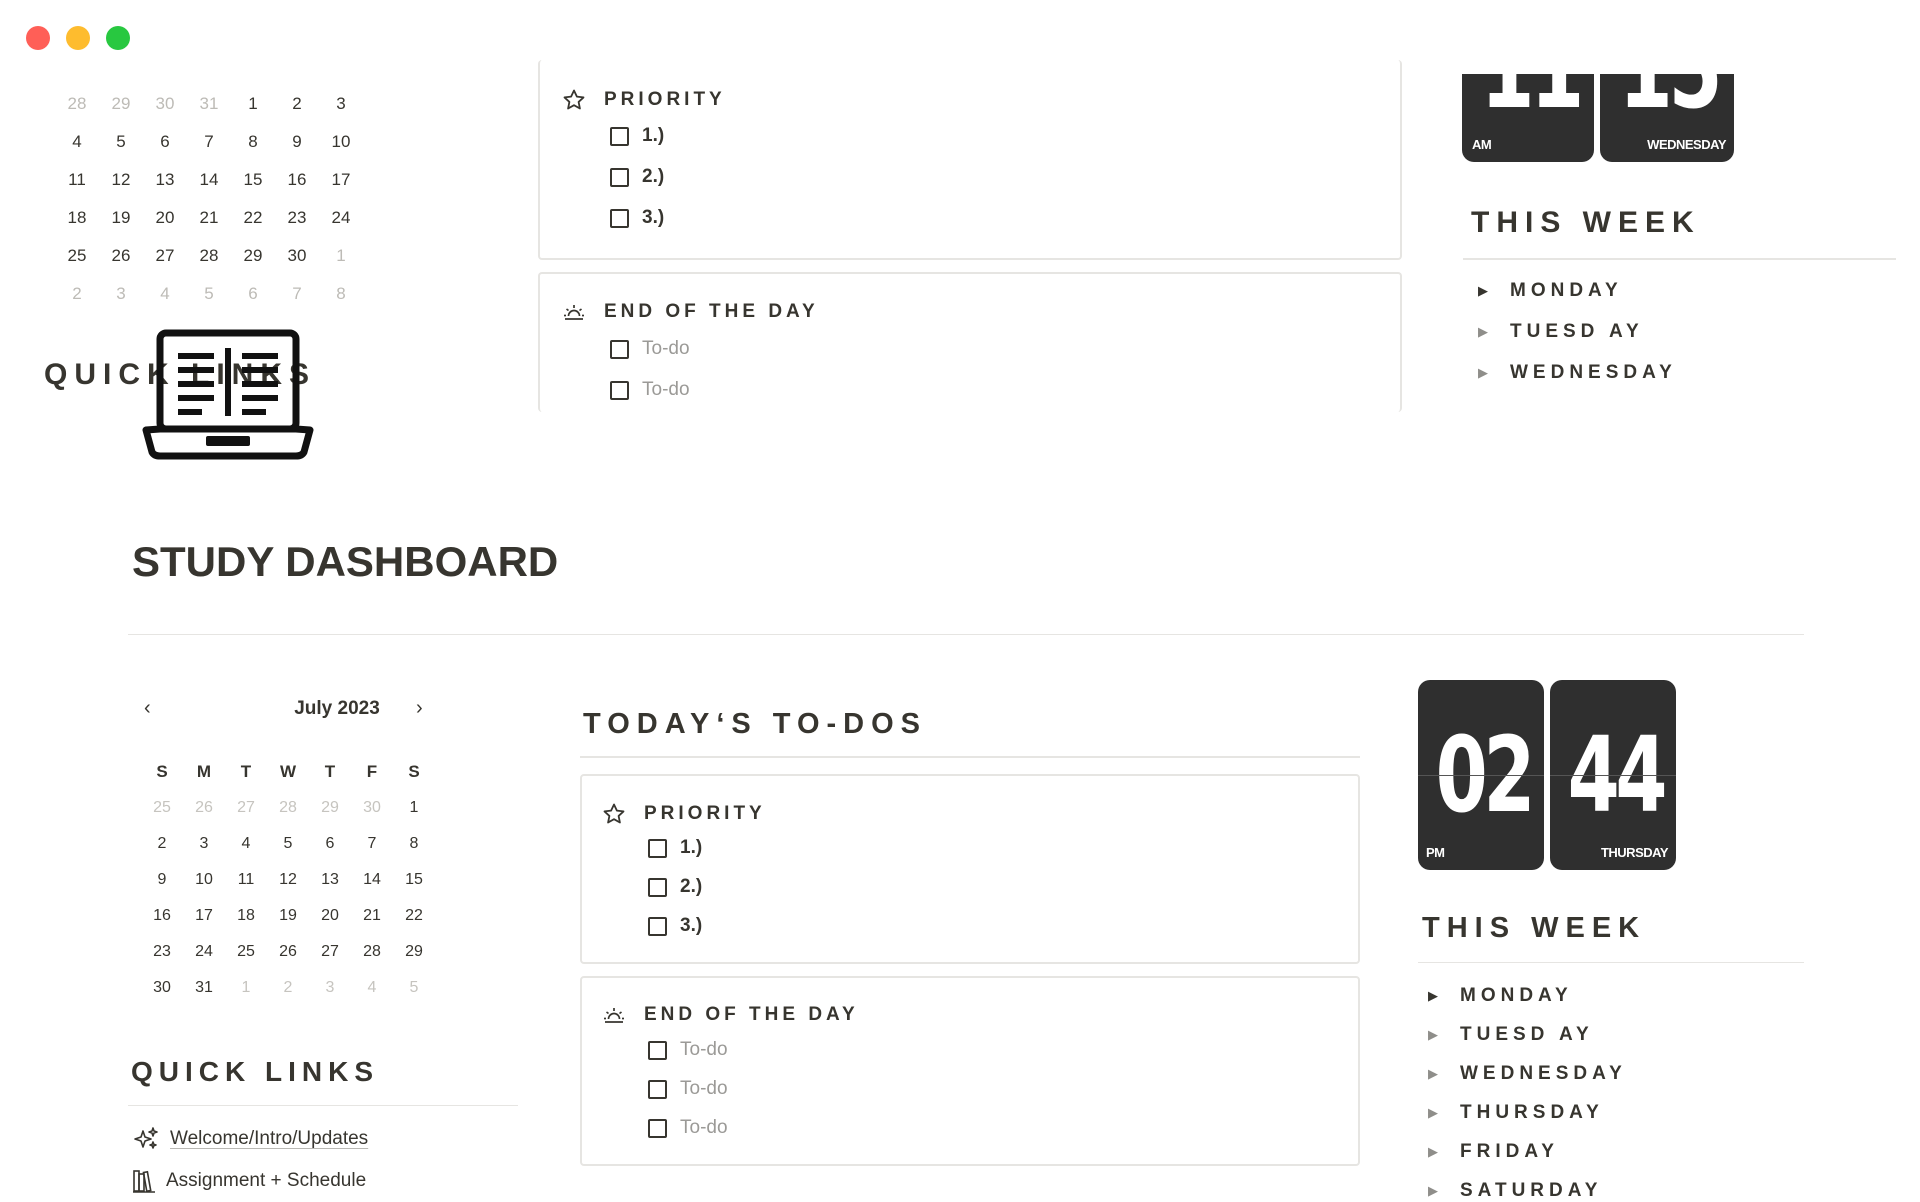 This screenshot has width=1920, height=1202. What do you see at coordinates (341, 142) in the screenshot?
I see `calendar-day: 10` at bounding box center [341, 142].